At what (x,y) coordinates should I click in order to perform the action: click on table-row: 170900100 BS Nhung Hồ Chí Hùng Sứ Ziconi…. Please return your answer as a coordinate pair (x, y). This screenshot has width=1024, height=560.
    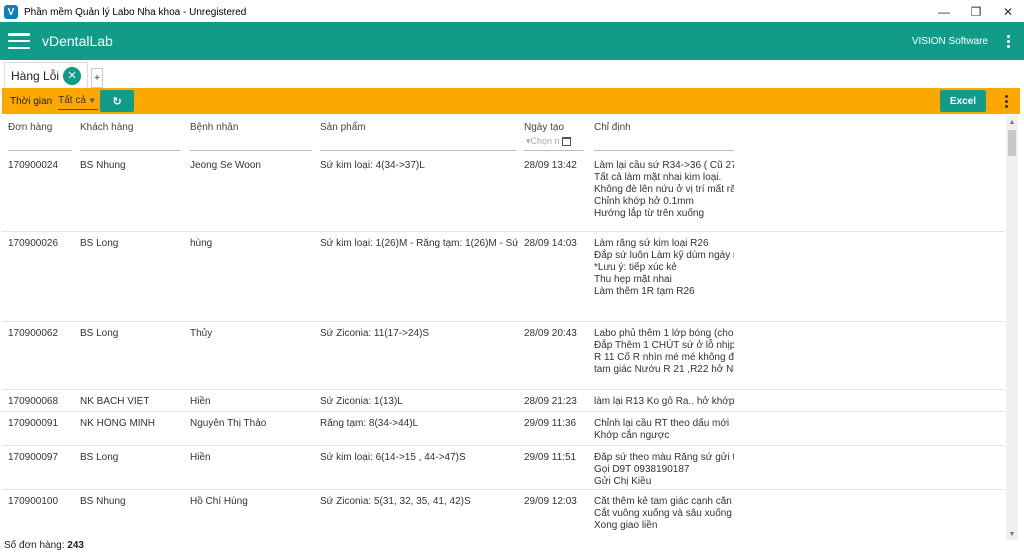
    Looking at the image, I should click on (503, 513).